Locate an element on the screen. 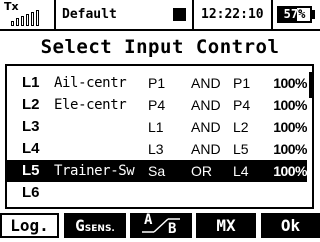 The width and height of the screenshot is (320, 242). scrollbar is located at coordinates (310, 85).